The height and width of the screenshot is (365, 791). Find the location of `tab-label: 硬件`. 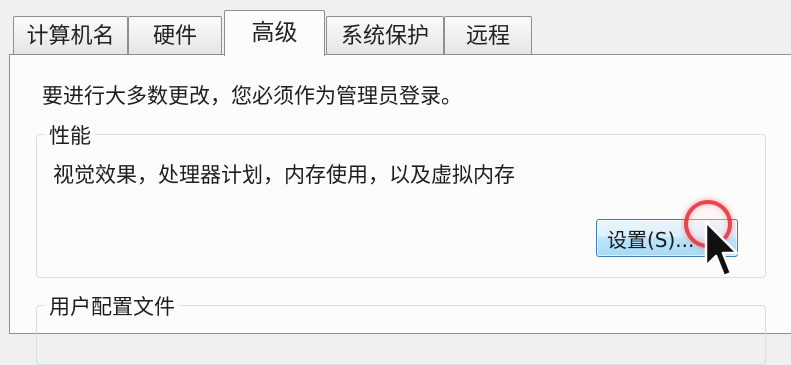

tab-label: 硬件 is located at coordinates (174, 36).